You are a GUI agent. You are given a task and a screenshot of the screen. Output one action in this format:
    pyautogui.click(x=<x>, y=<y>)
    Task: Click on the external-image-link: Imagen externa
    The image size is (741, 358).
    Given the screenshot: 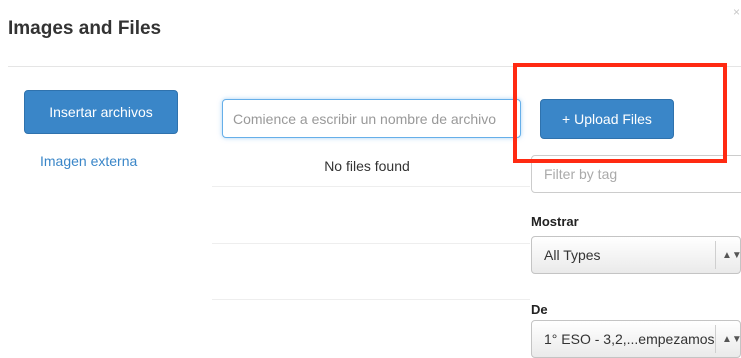 What is the action you would take?
    pyautogui.click(x=88, y=161)
    